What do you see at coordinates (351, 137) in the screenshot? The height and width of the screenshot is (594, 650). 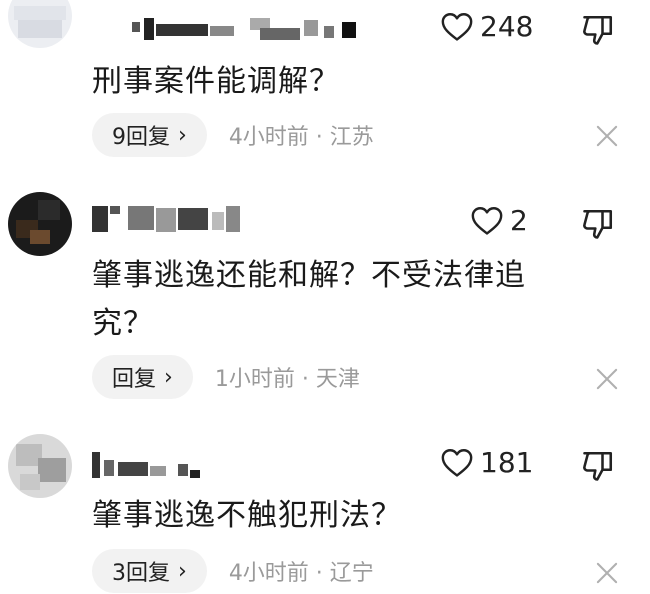 I see `comment-location: 江苏` at bounding box center [351, 137].